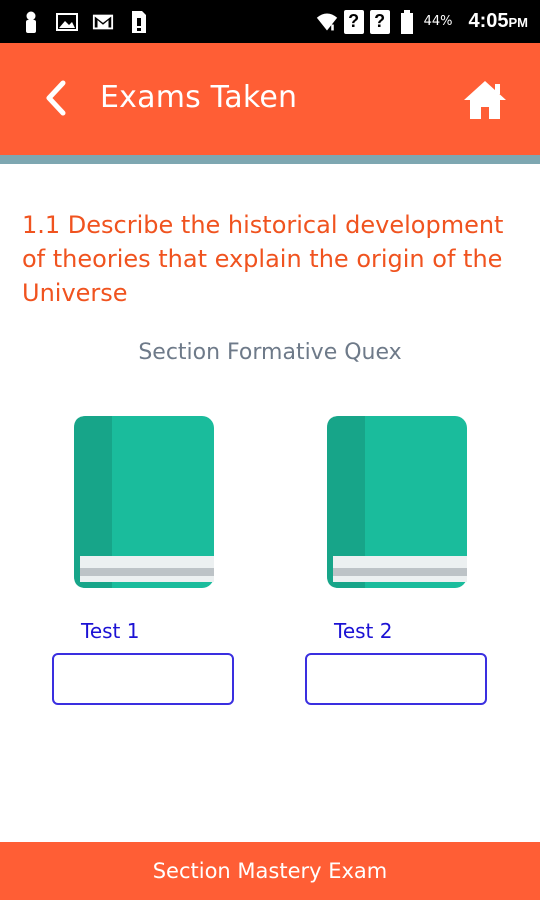 This screenshot has height=900, width=540. Describe the element at coordinates (270, 871) in the screenshot. I see `section-mastery-exam-button: Section Mastery Exam` at that location.